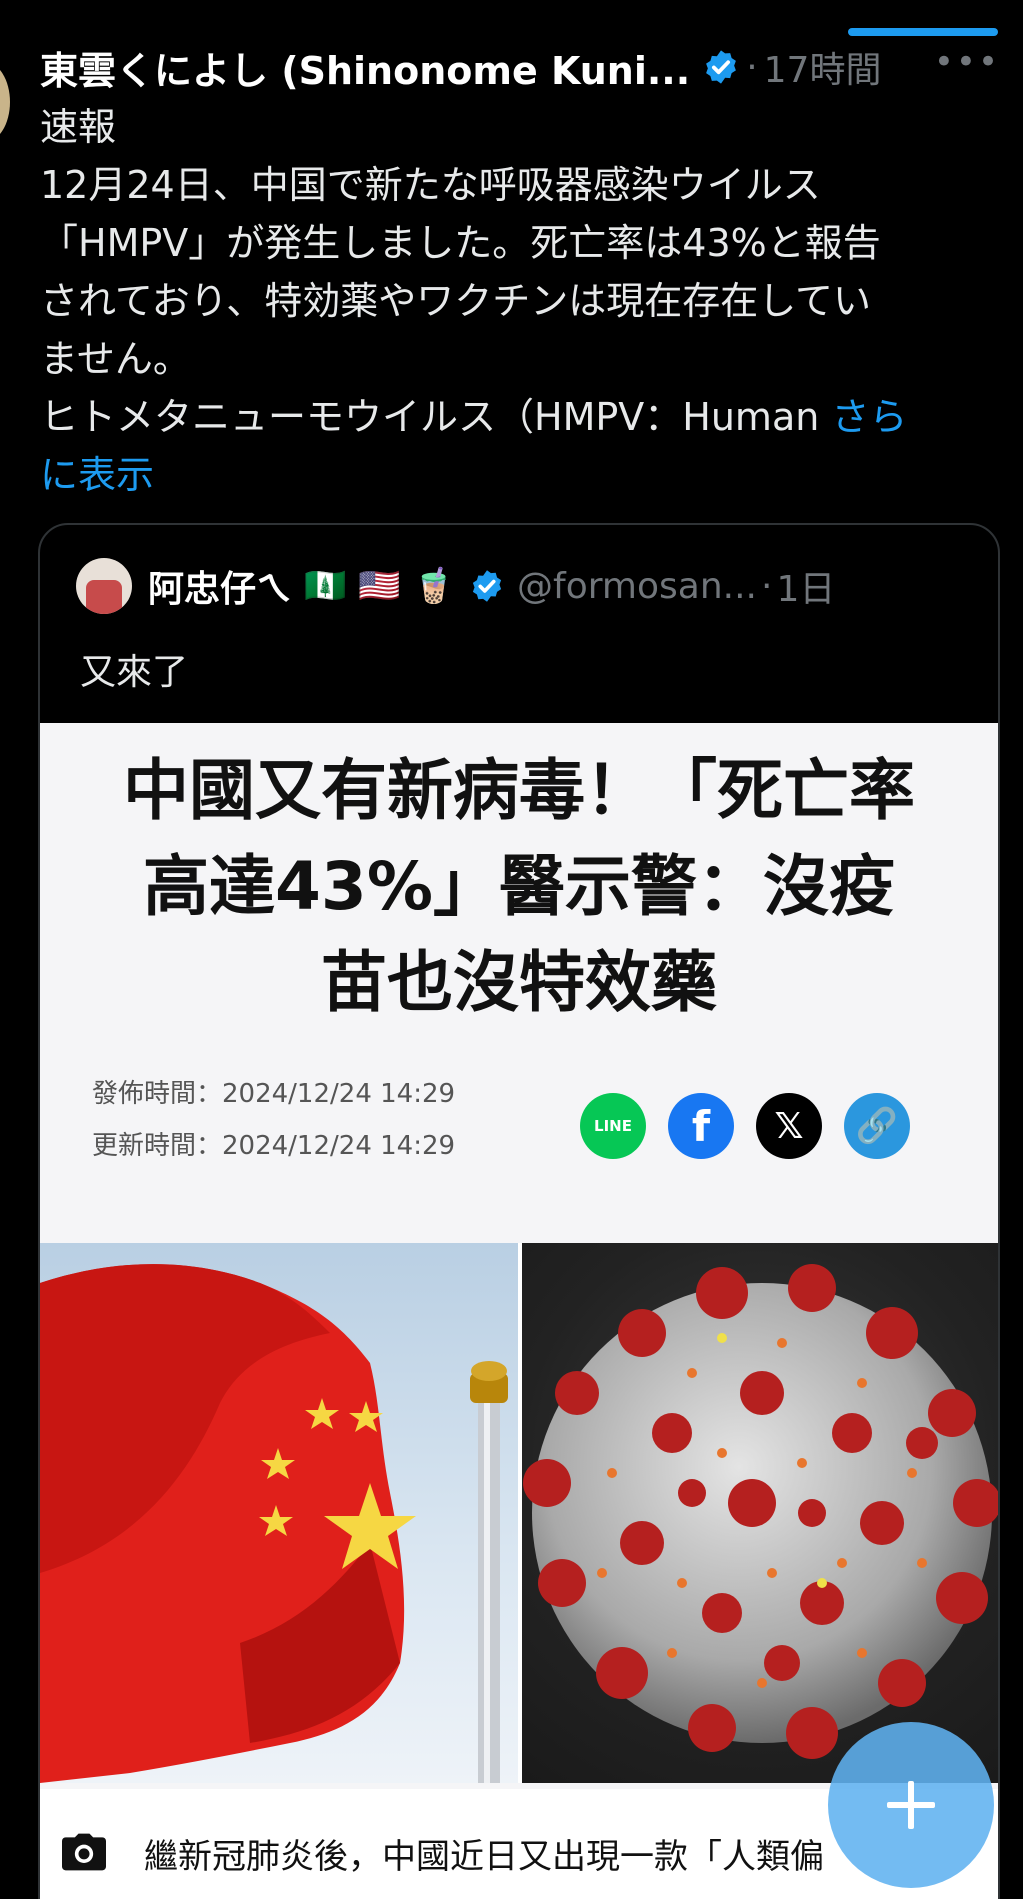  I want to click on quoted-tweet-text: 又來了, so click(134, 672).